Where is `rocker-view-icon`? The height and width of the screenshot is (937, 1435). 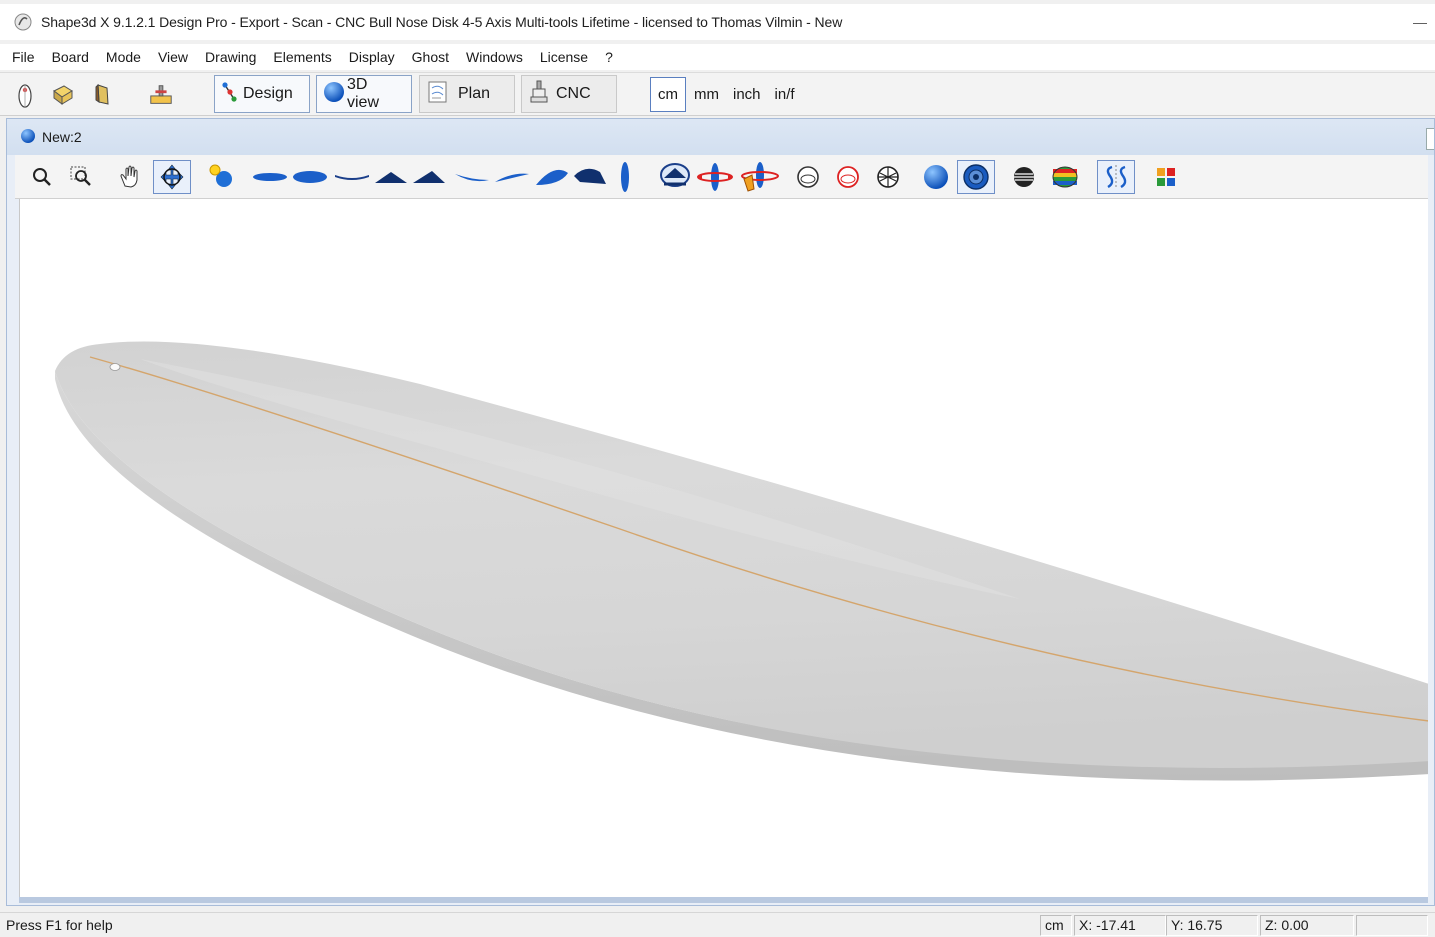 rocker-view-icon is located at coordinates (352, 177).